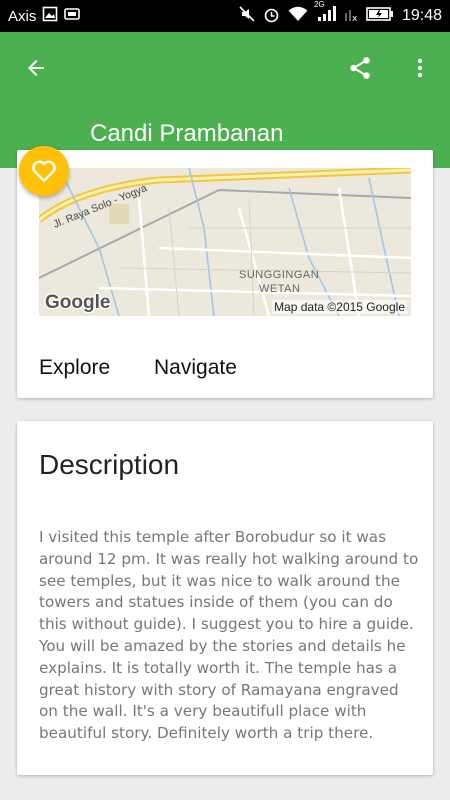  What do you see at coordinates (279, 275) in the screenshot?
I see `area-label-1: SUNGGINGAN` at bounding box center [279, 275].